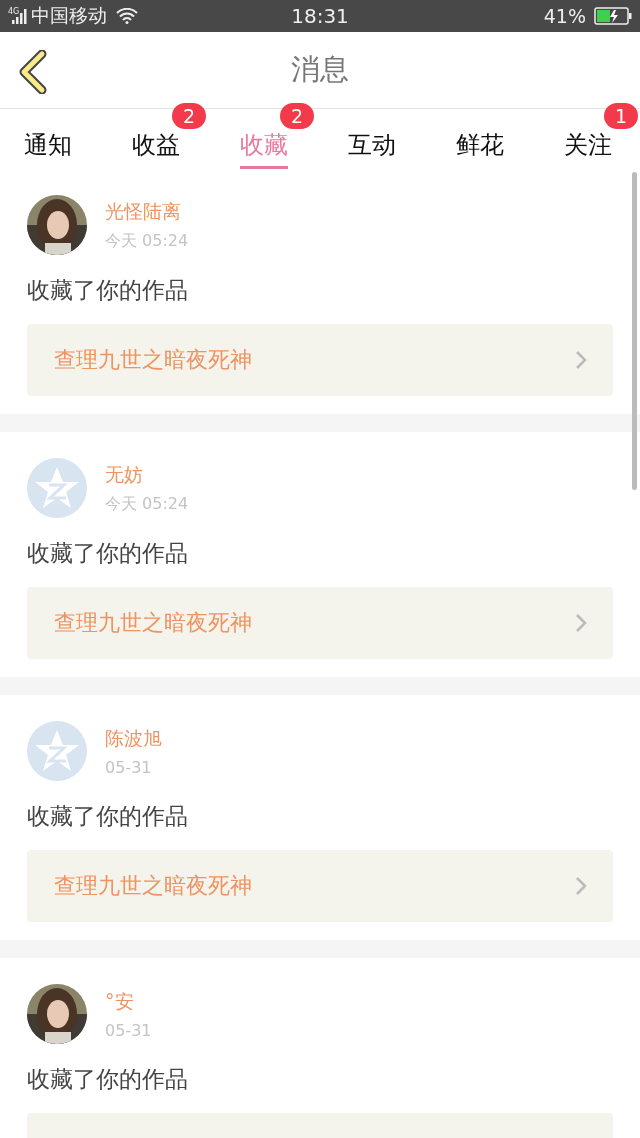 Image resolution: width=640 pixels, height=1138 pixels. I want to click on tab: 互动, so click(372, 139).